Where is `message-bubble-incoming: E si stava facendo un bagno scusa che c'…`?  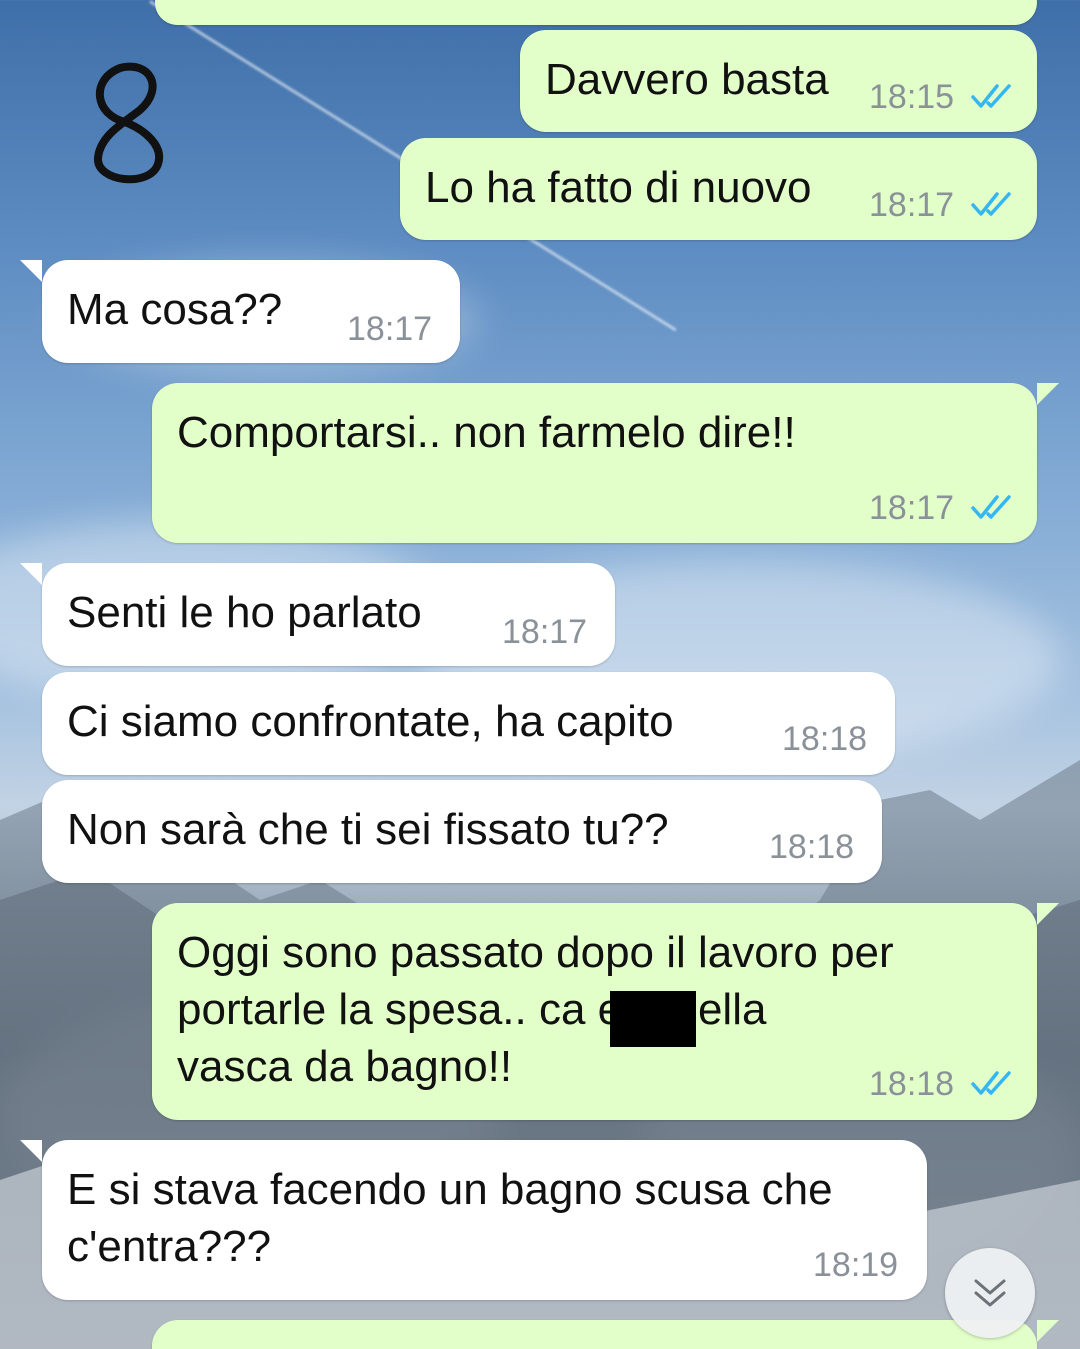
message-bubble-incoming: E si stava facendo un bagno scusa che c'… is located at coordinates (473, 1220).